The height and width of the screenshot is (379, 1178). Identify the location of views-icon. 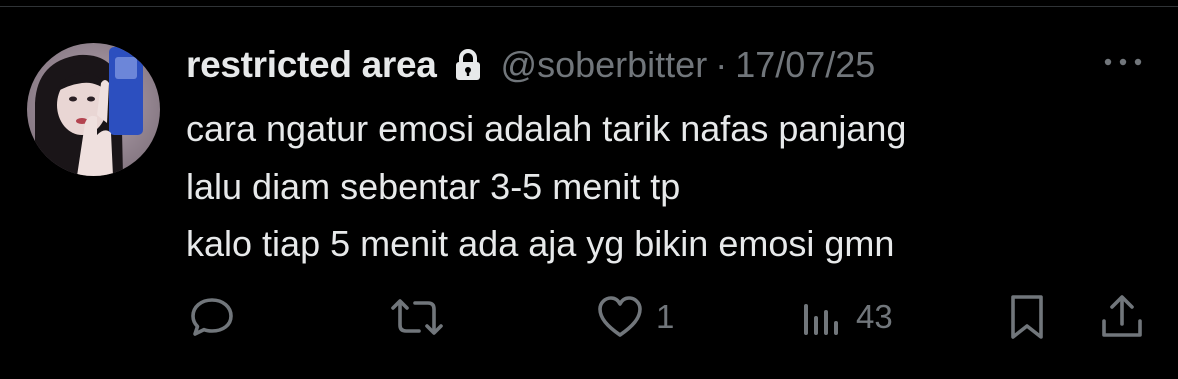
(823, 317).